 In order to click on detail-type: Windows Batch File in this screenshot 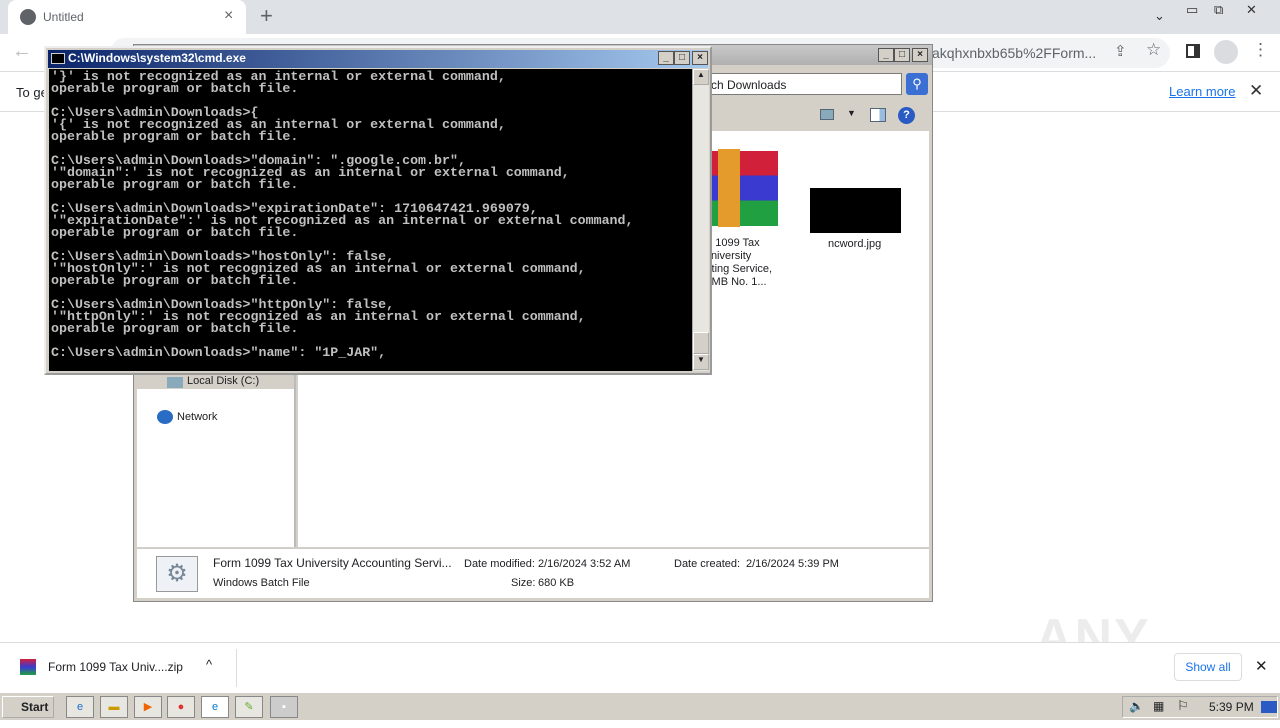, I will do `click(261, 583)`.